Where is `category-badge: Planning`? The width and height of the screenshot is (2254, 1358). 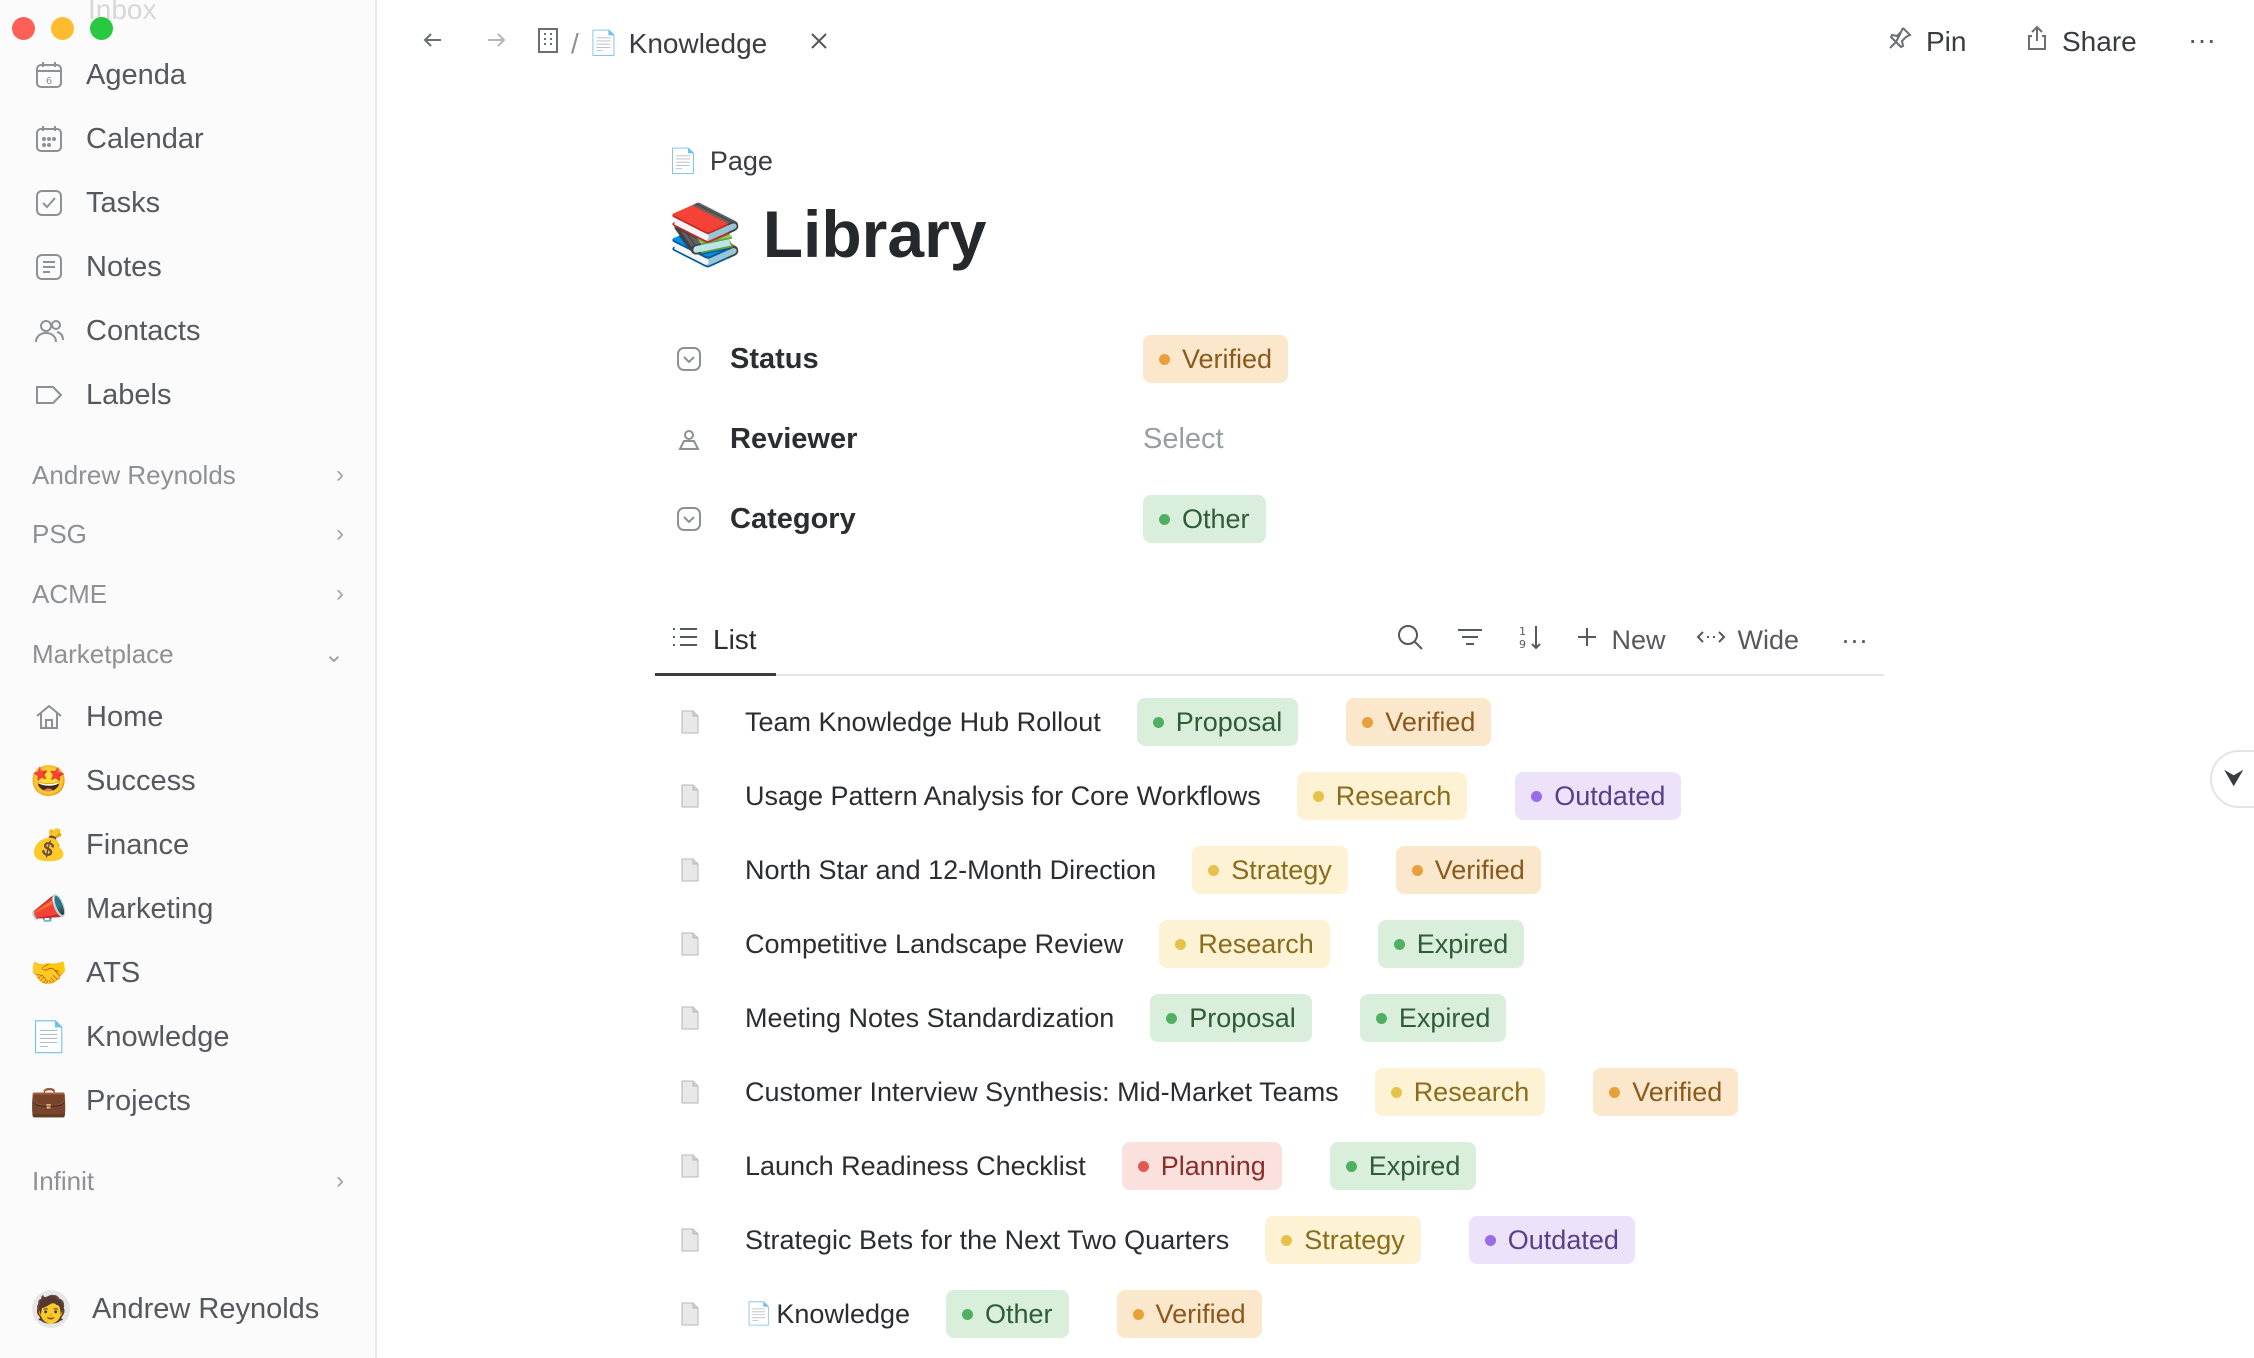 category-badge: Planning is located at coordinates (1201, 1166).